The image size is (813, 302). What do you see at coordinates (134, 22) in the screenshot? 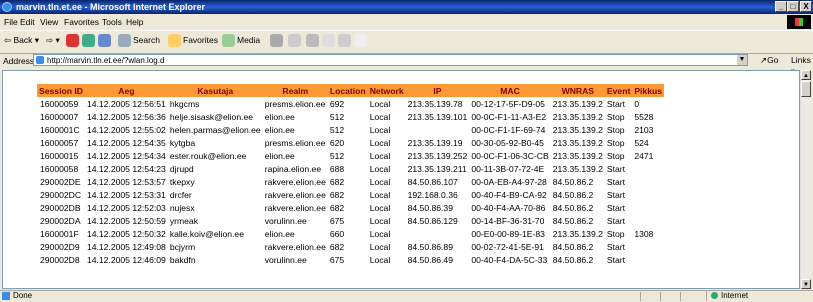
I see `menu-help: Help` at bounding box center [134, 22].